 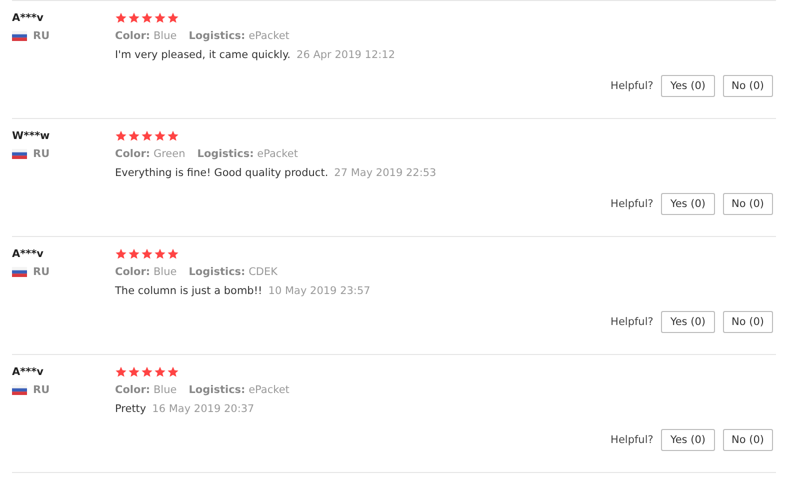 What do you see at coordinates (31, 136) in the screenshot?
I see `reviewer-name: W***w` at bounding box center [31, 136].